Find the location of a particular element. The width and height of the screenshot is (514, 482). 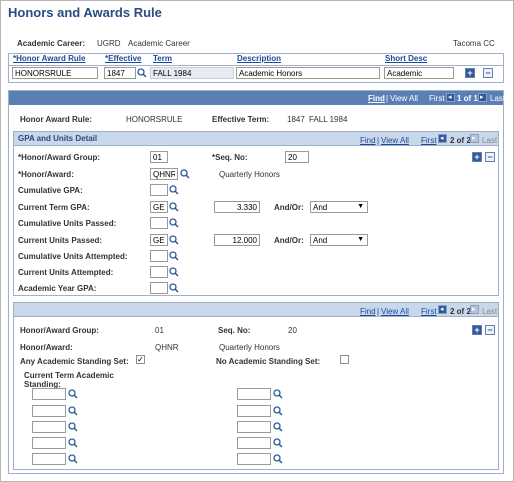

honor-award-label: *Honor/Award: is located at coordinates (46, 174).